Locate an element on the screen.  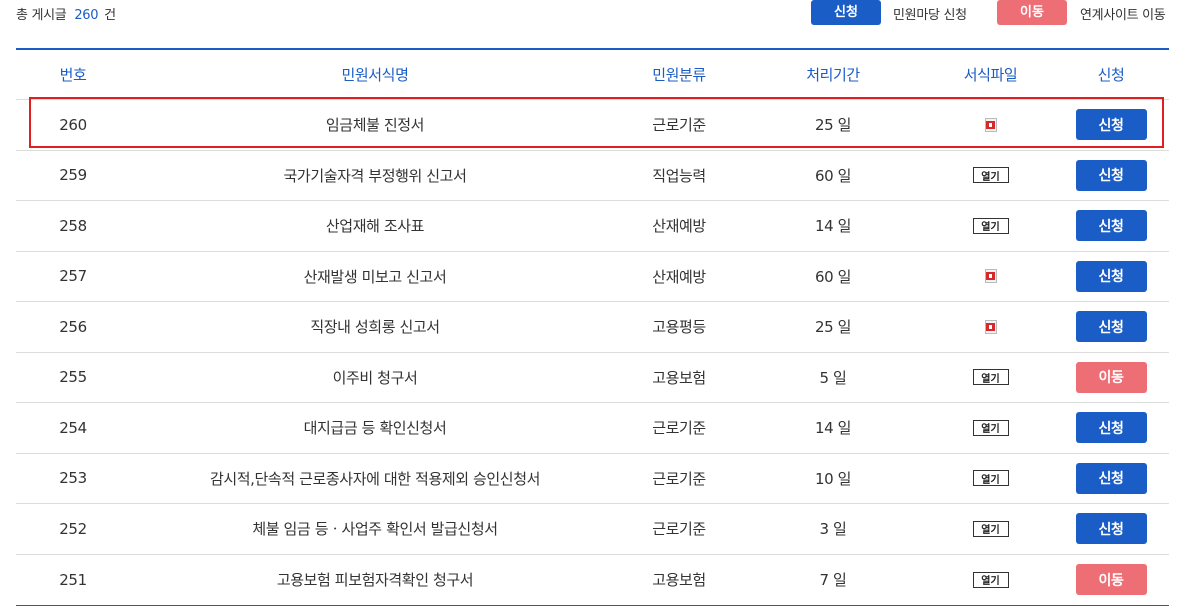
form-name-link: 고용보험 피보험자격확인 청구서 is located at coordinates (375, 580).